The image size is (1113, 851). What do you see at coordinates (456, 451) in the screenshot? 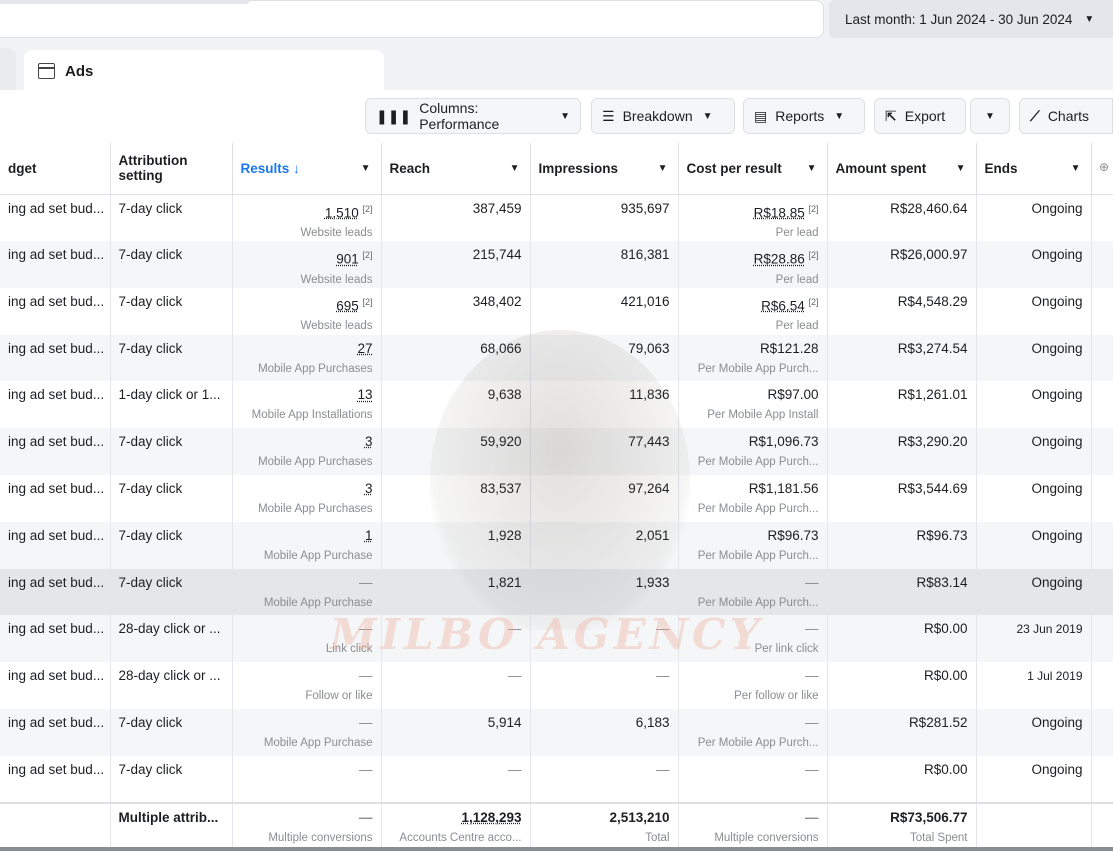
I see `reach-cell: 59,920` at bounding box center [456, 451].